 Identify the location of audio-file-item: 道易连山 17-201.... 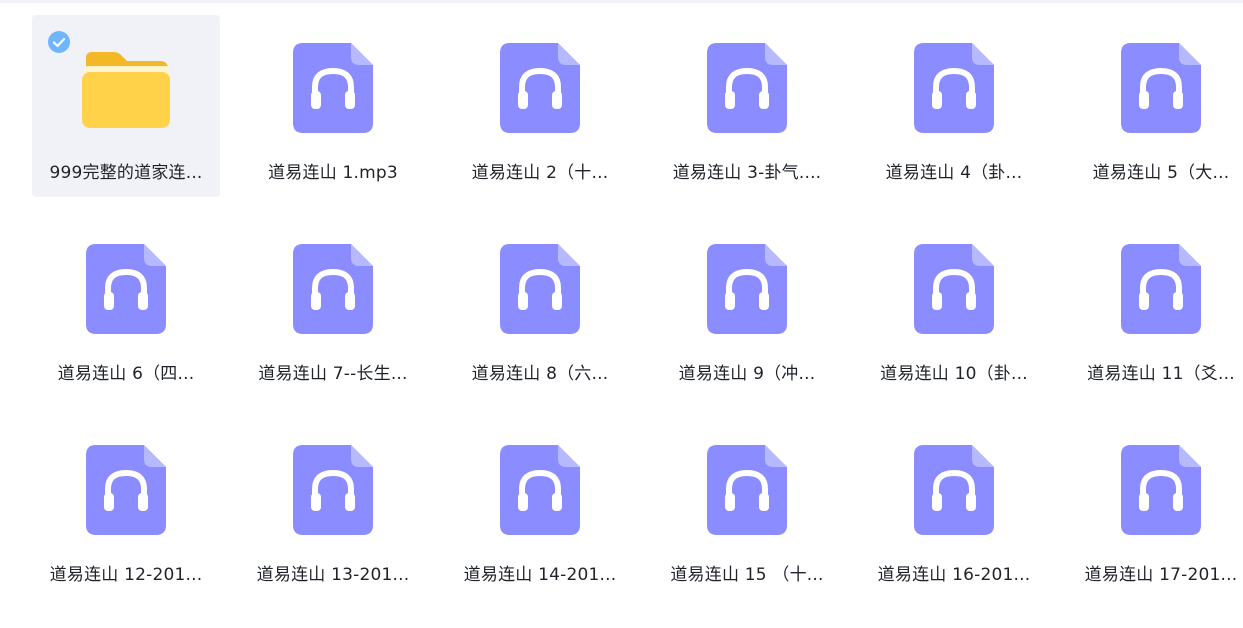
(1155, 508).